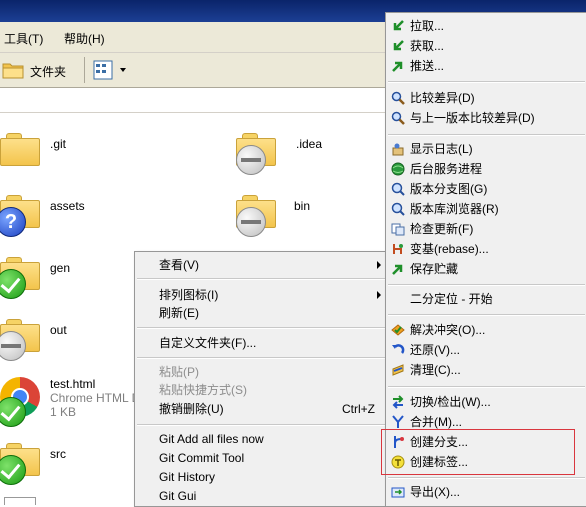 The height and width of the screenshot is (507, 586). What do you see at coordinates (261, 295) in the screenshot?
I see `menu-item-arrange: 排列图标(I)` at bounding box center [261, 295].